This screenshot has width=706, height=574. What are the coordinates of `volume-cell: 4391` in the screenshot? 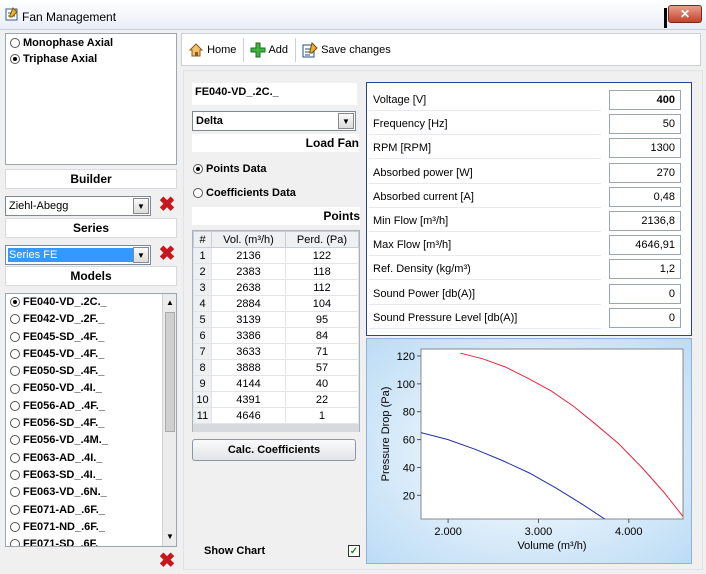 It's located at (248, 399).